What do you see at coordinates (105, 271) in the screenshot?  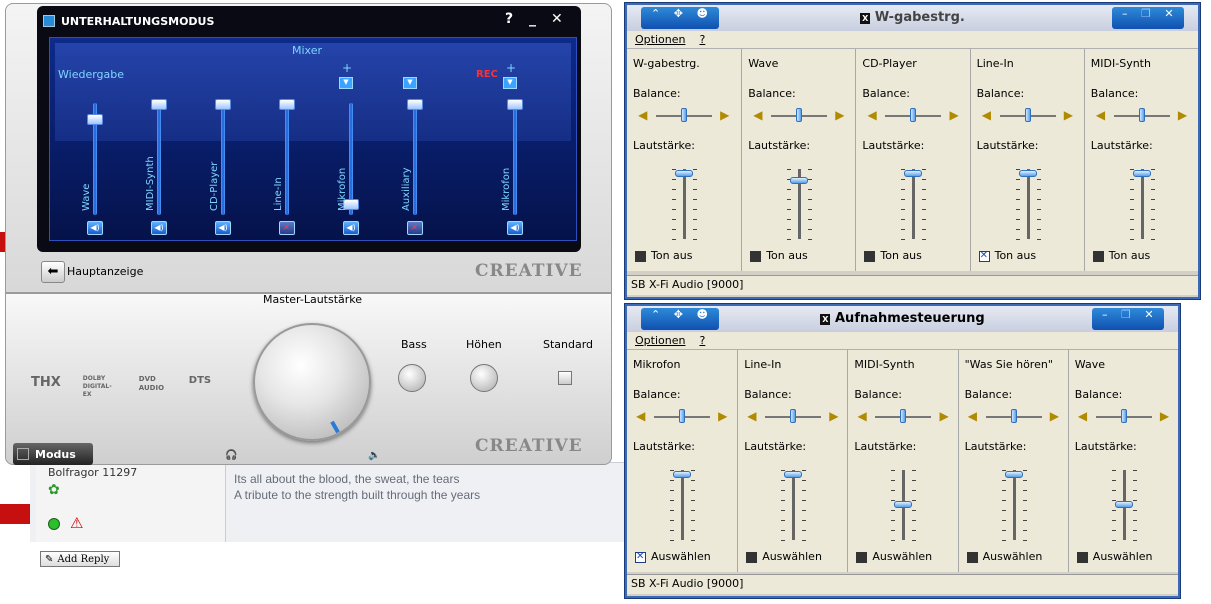 I see `back-label: Hauptanzeige` at bounding box center [105, 271].